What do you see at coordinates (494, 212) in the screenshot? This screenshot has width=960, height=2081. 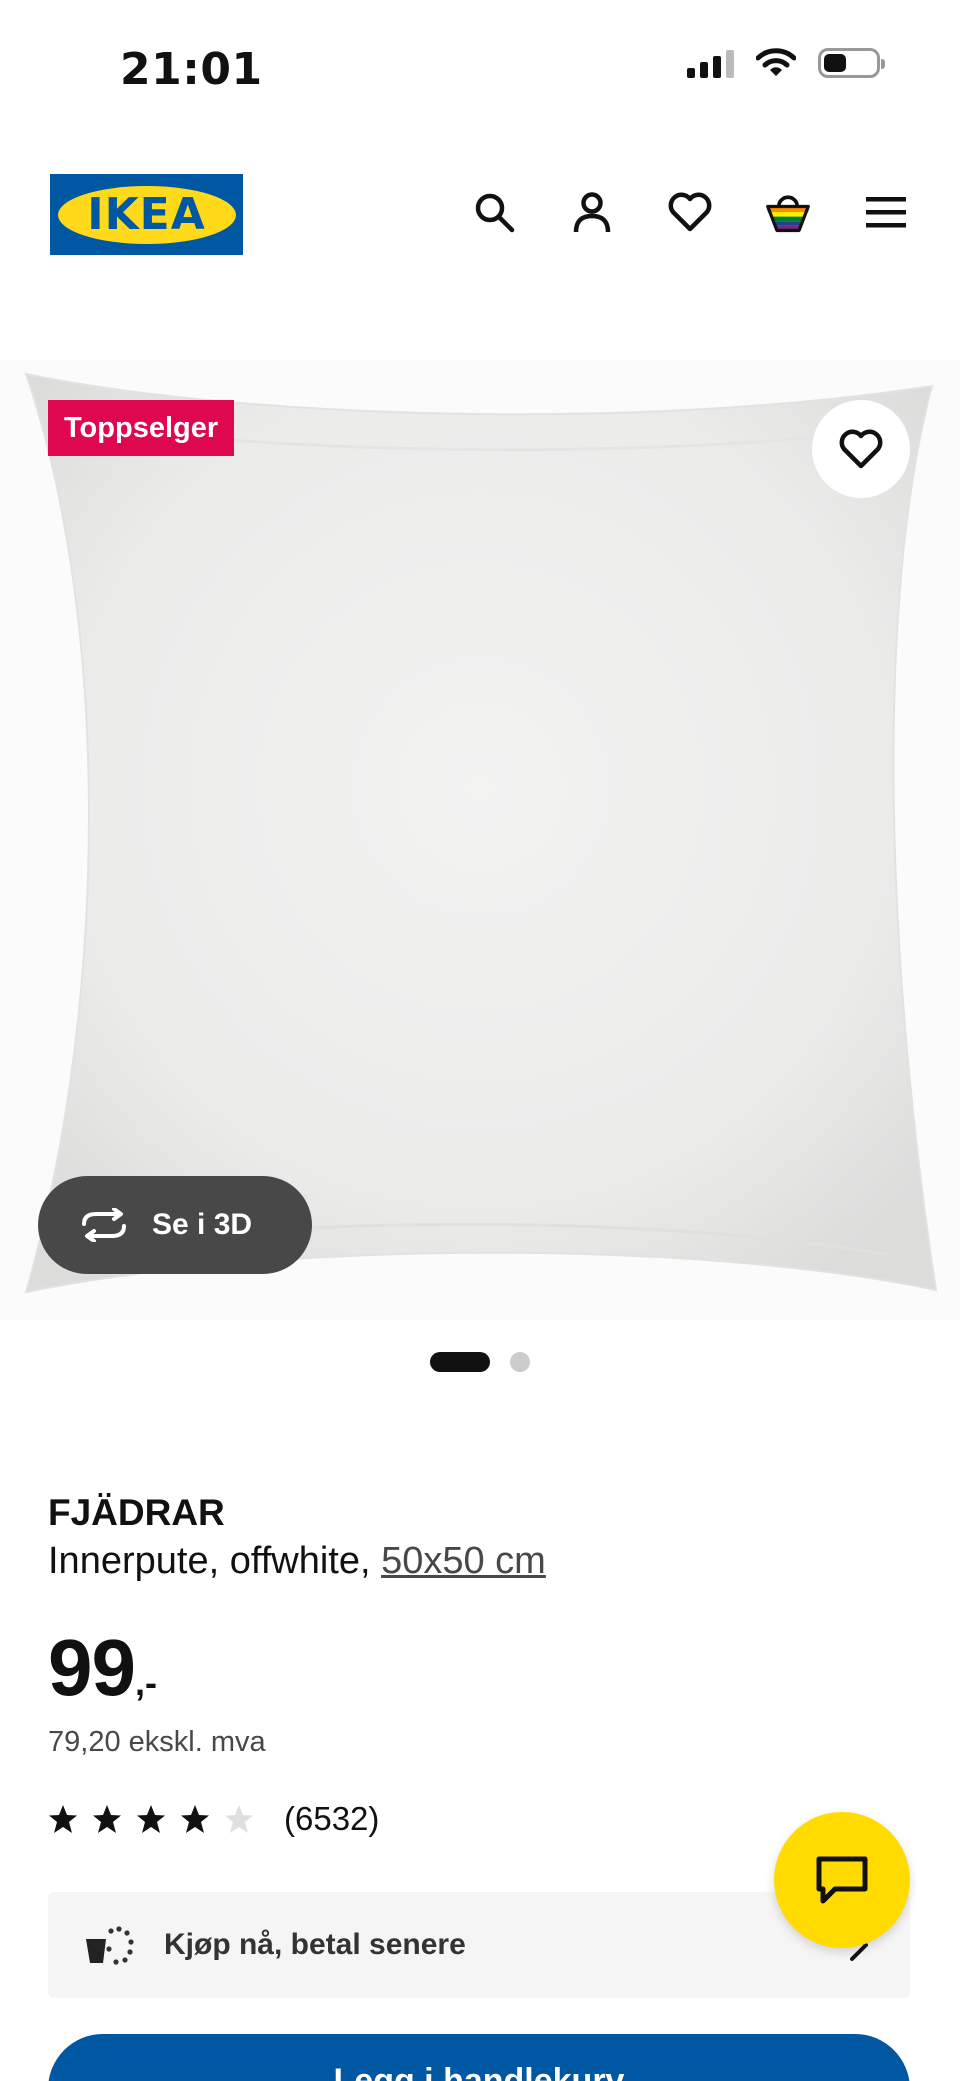 I see `search-icon` at bounding box center [494, 212].